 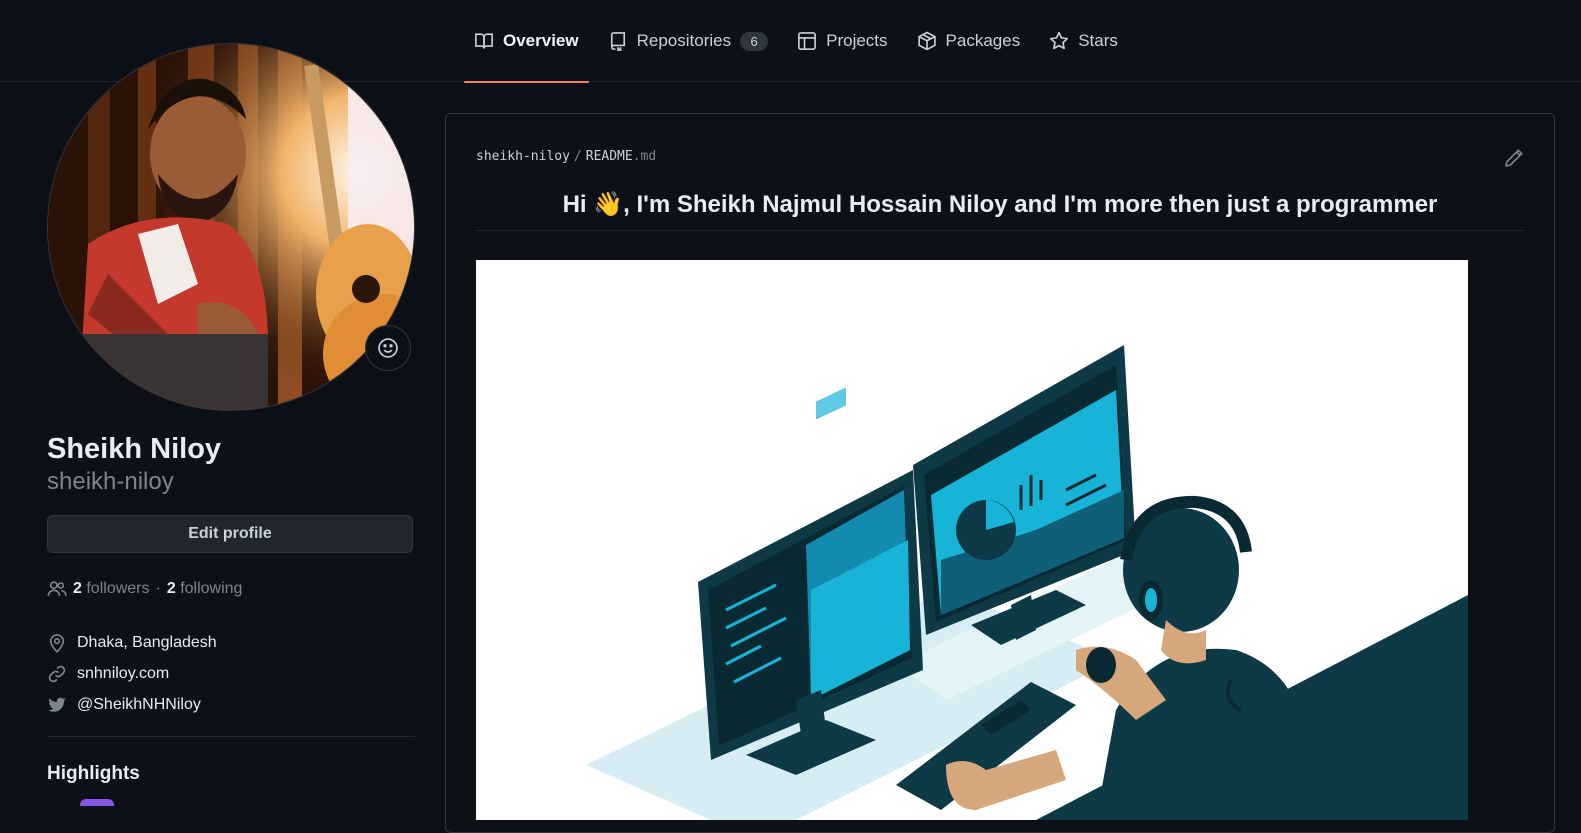 What do you see at coordinates (110, 481) in the screenshot?
I see `profile-username: sheikh-niloy` at bounding box center [110, 481].